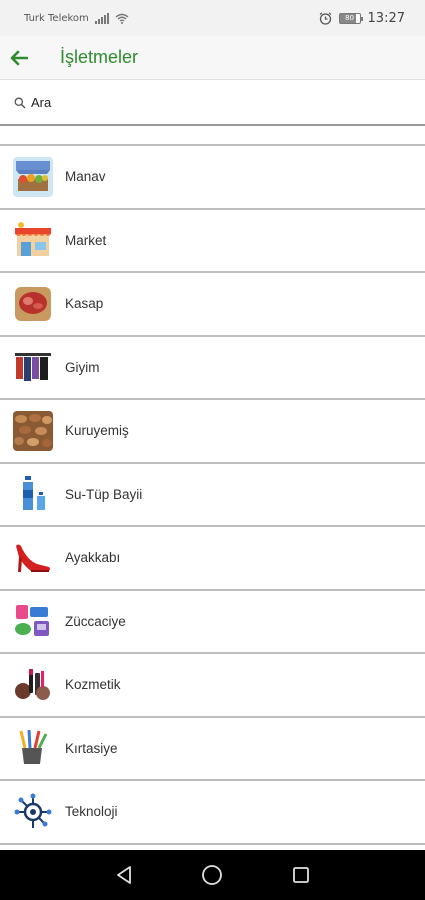 The height and width of the screenshot is (900, 425). What do you see at coordinates (104, 494) in the screenshot?
I see `category-label: Su-Tüp Bayii` at bounding box center [104, 494].